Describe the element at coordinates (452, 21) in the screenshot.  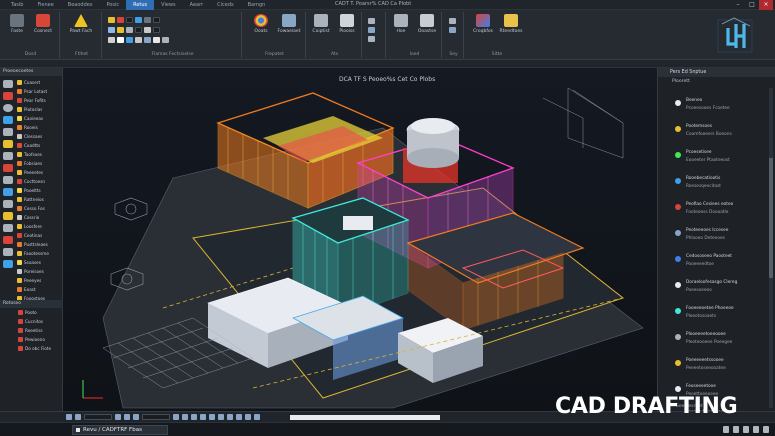
I see `pan-icon` at that location.